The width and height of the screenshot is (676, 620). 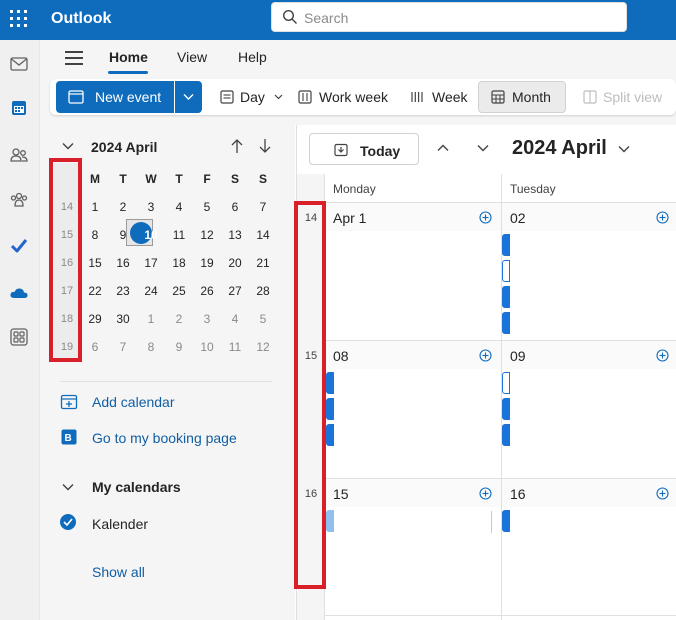 I want to click on mini-day: 3, so click(x=151, y=207).